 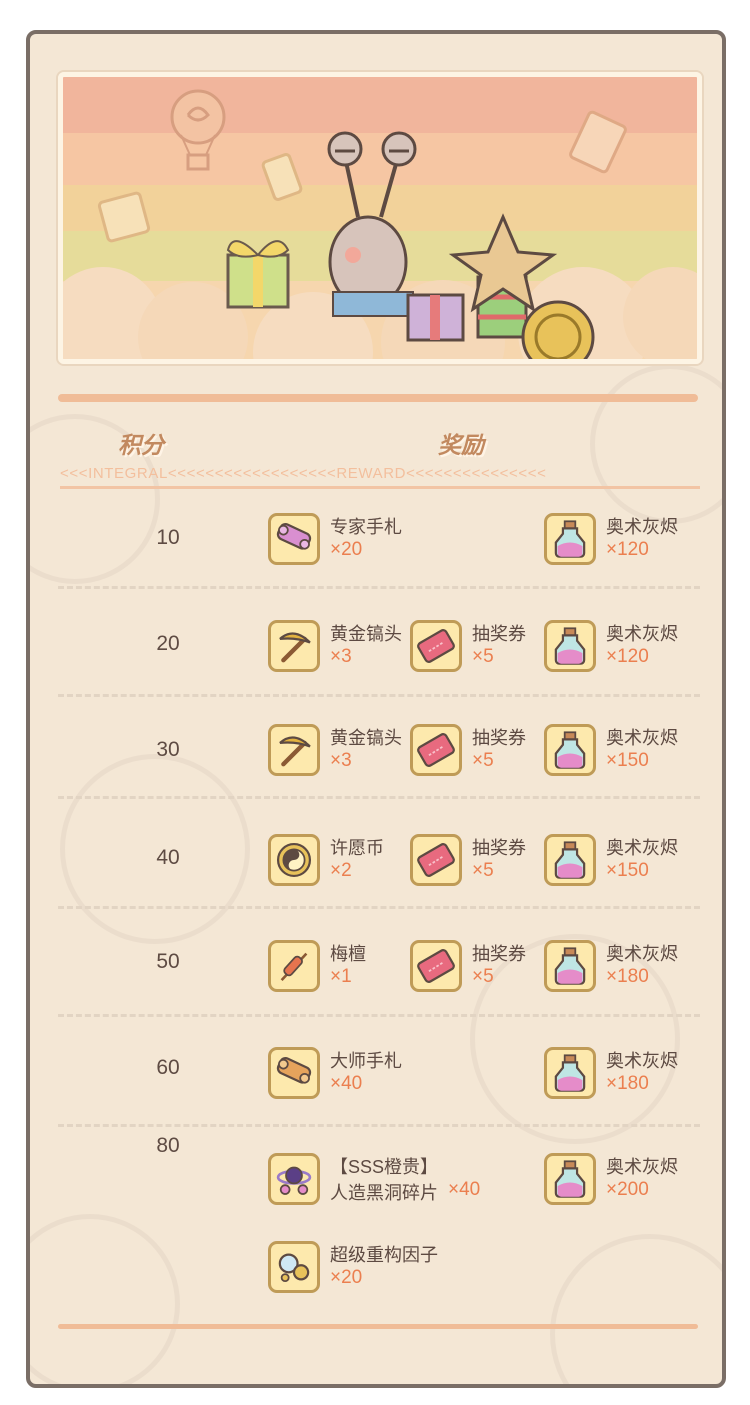 What do you see at coordinates (294, 1267) in the screenshot?
I see `factor-orb-icon` at bounding box center [294, 1267].